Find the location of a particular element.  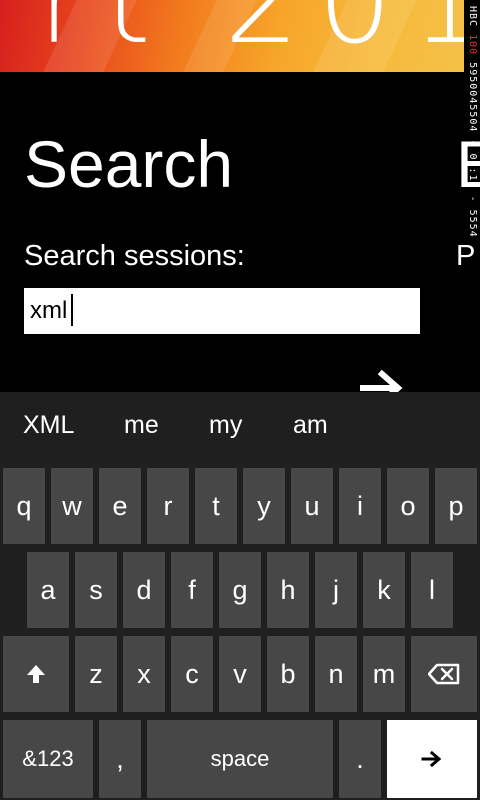

key-c: c is located at coordinates (192, 674).